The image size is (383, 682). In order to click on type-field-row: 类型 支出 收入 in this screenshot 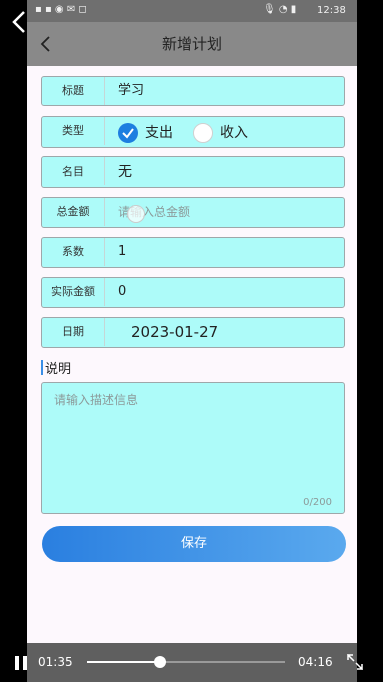, I will do `click(193, 132)`.